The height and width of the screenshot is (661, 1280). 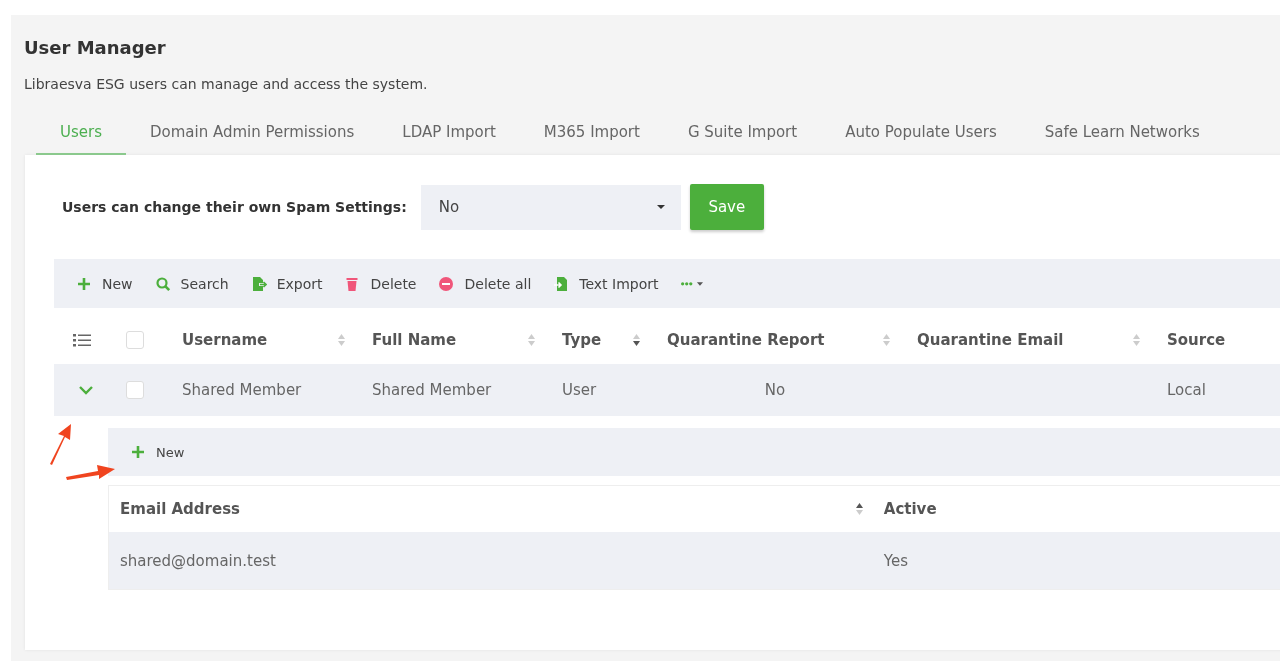 I want to click on search-icon, so click(x=162, y=283).